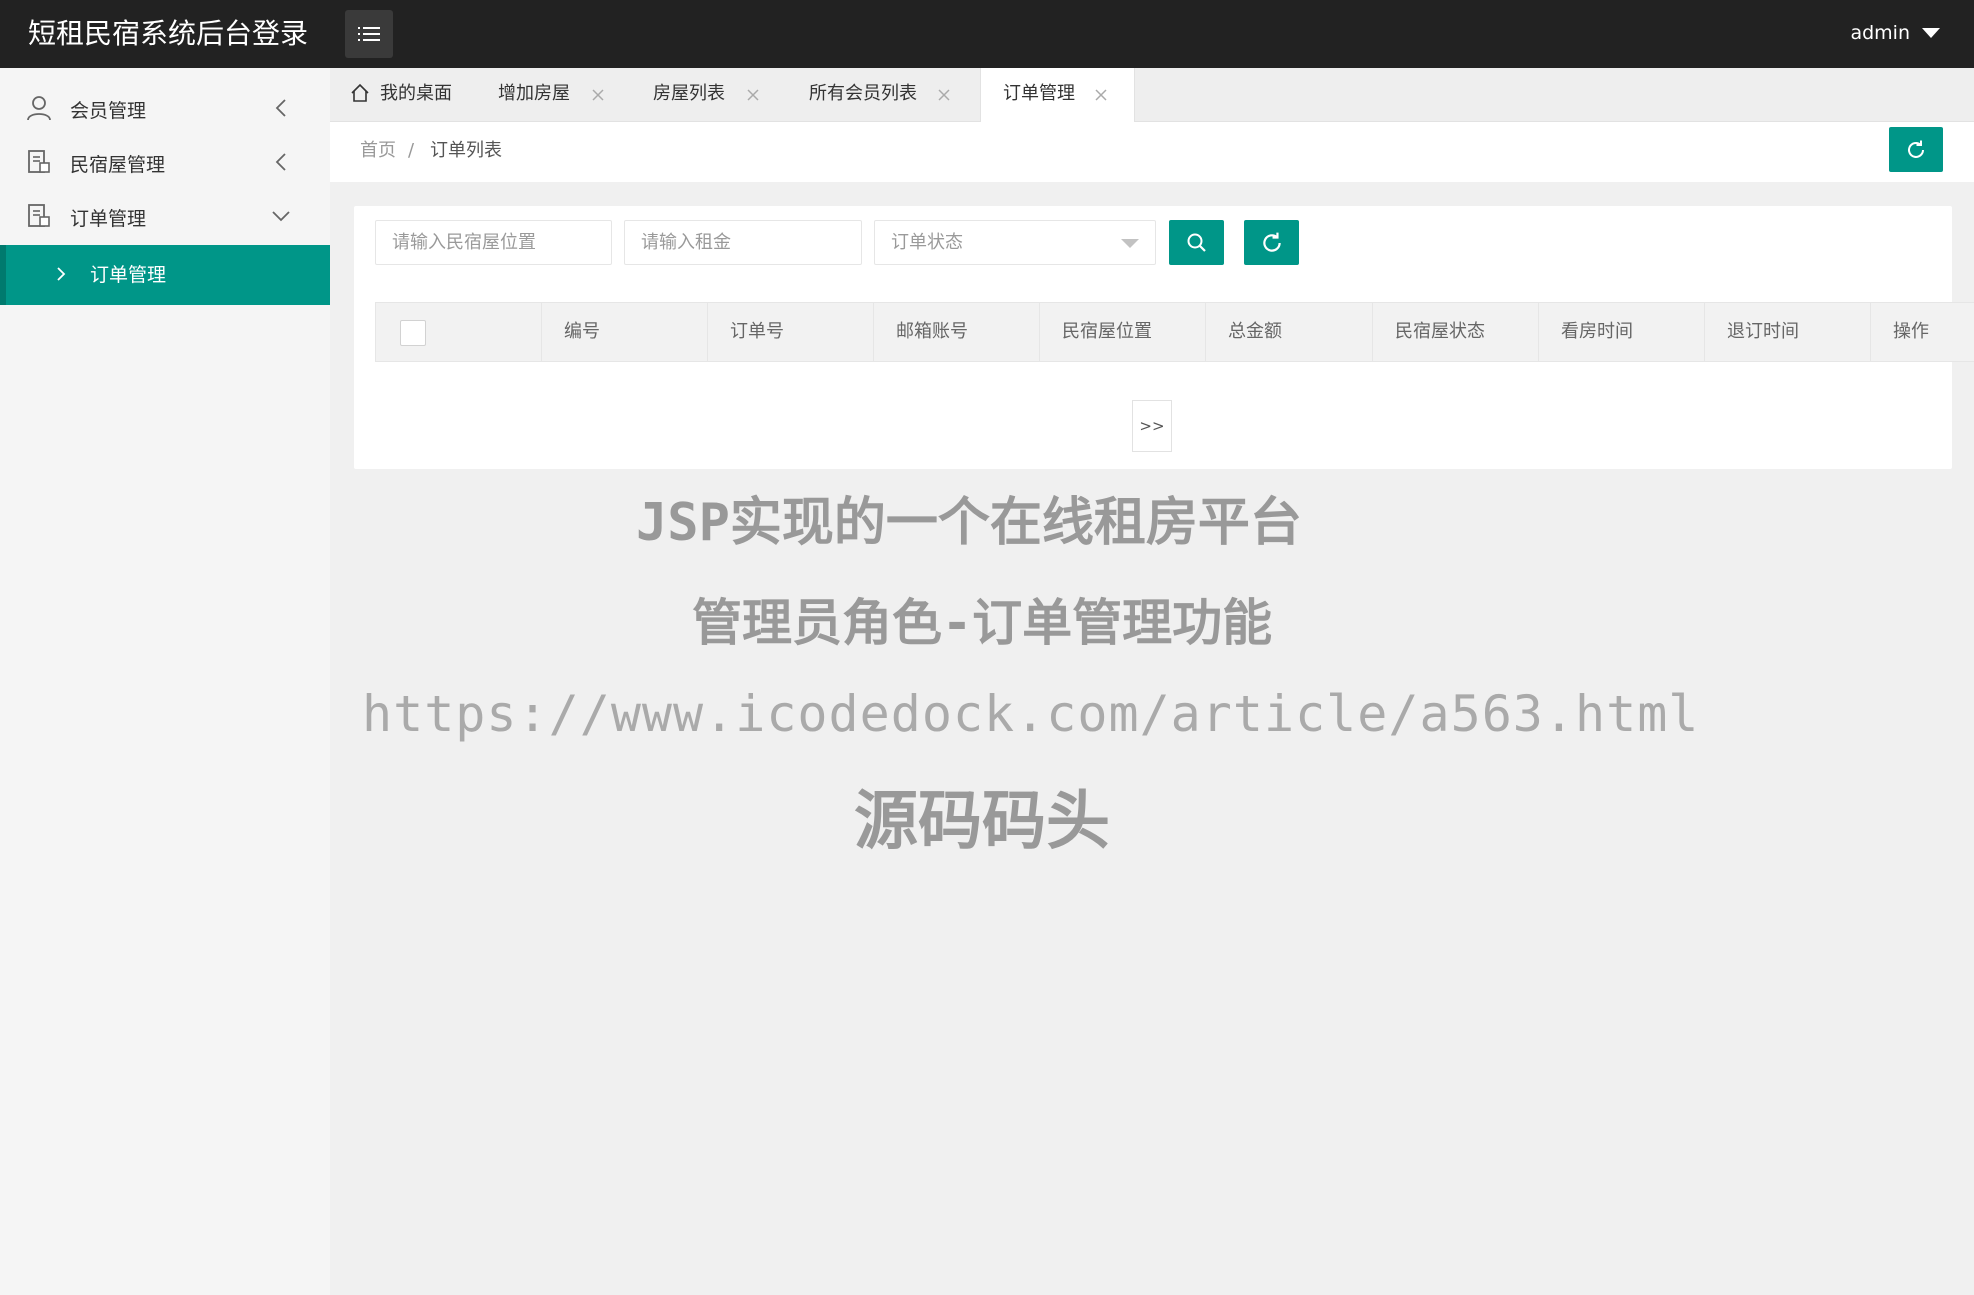  I want to click on user-menu: admin, so click(1895, 33).